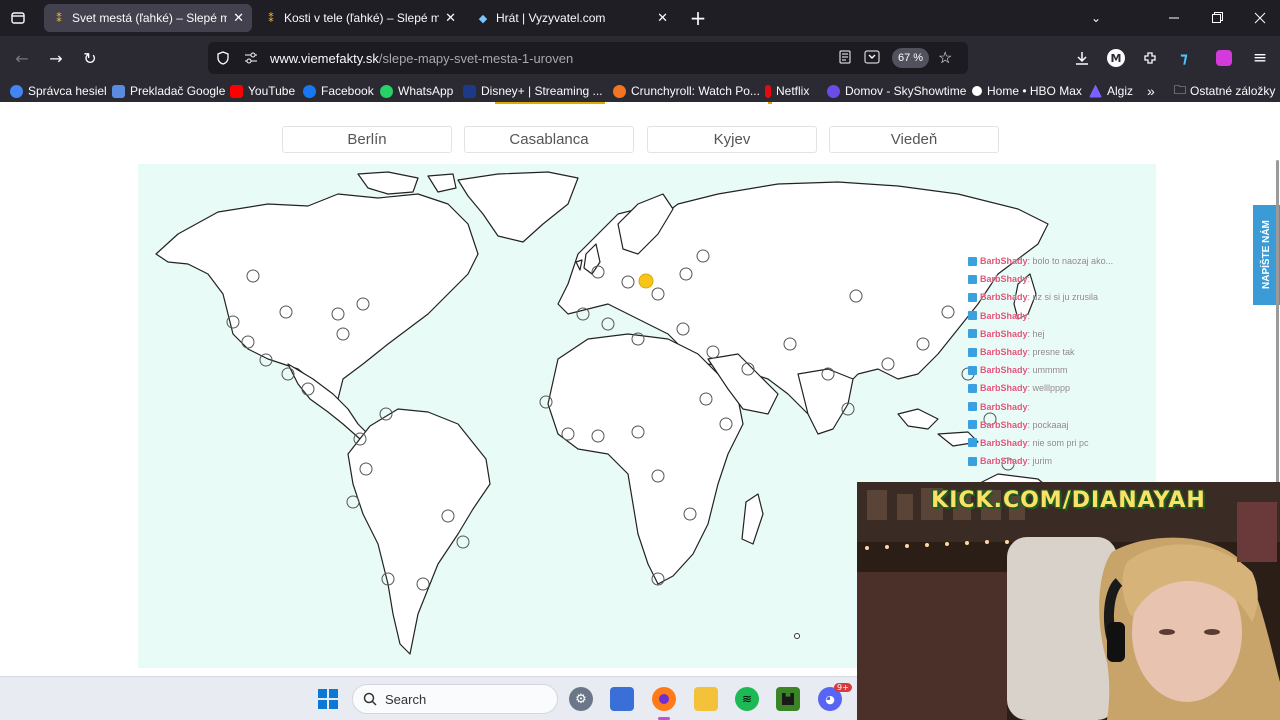  I want to click on google-icon, so click(16, 91).